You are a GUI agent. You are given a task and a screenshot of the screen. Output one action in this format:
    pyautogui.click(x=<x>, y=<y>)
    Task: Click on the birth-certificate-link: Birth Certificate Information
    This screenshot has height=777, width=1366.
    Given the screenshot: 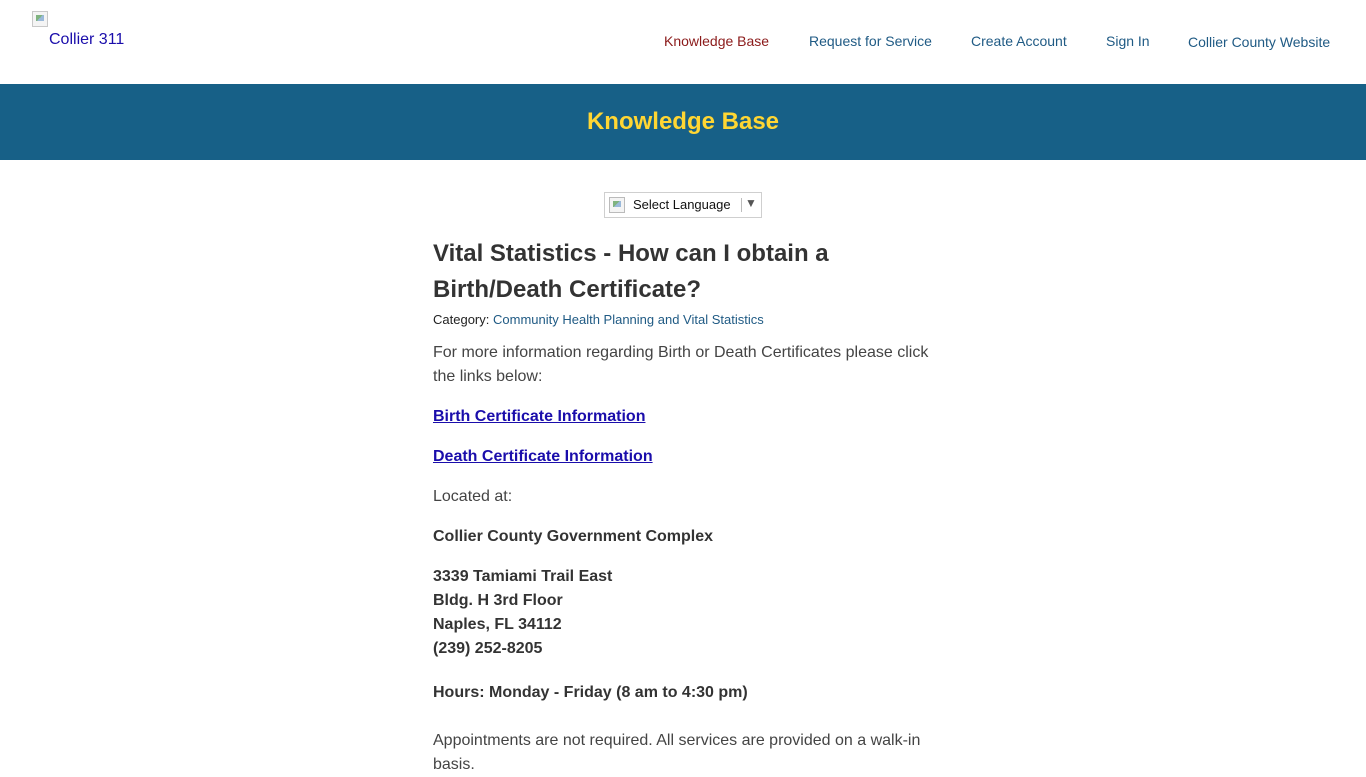 What is the action you would take?
    pyautogui.click(x=683, y=417)
    